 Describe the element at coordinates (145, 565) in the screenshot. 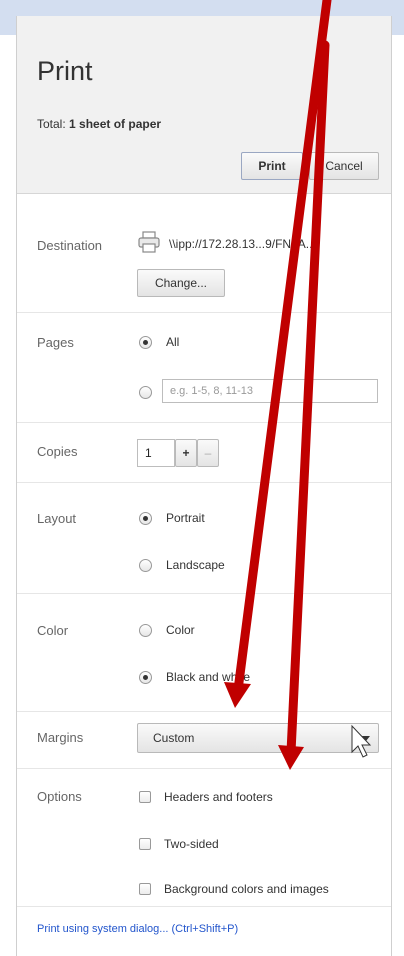

I see `layout-landscape-radio` at that location.